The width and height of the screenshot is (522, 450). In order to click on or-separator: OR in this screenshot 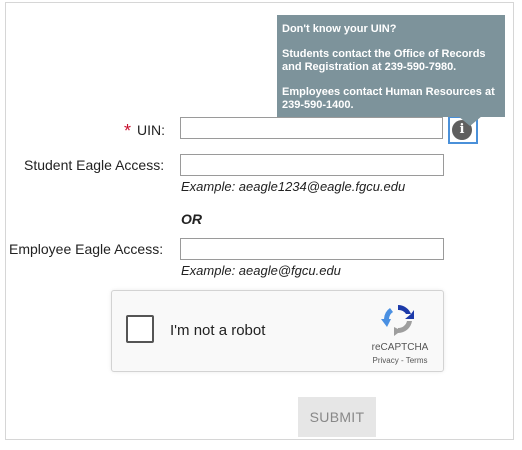, I will do `click(191, 219)`.